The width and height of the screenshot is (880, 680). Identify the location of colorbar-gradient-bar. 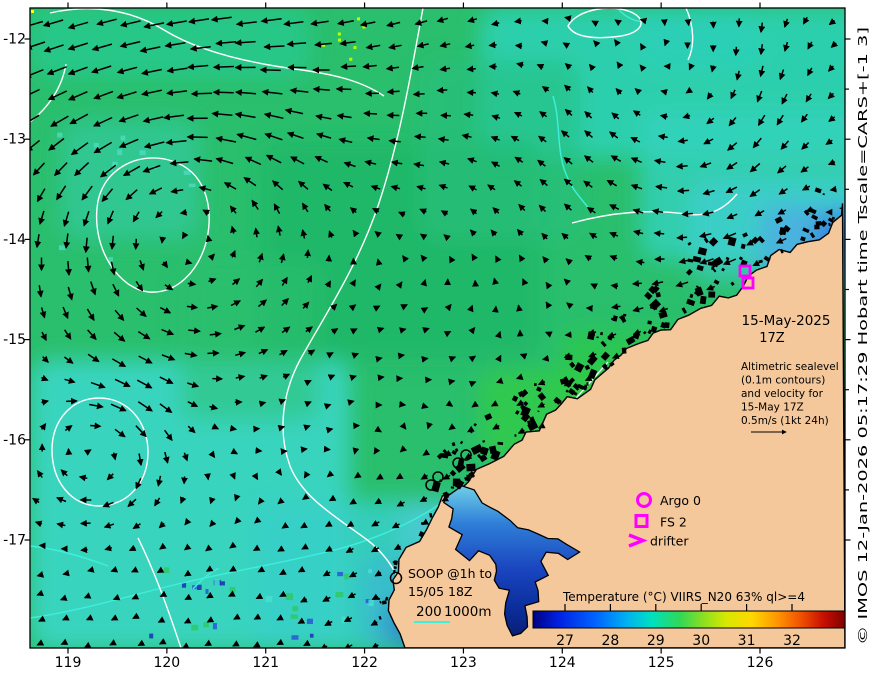
(689, 619).